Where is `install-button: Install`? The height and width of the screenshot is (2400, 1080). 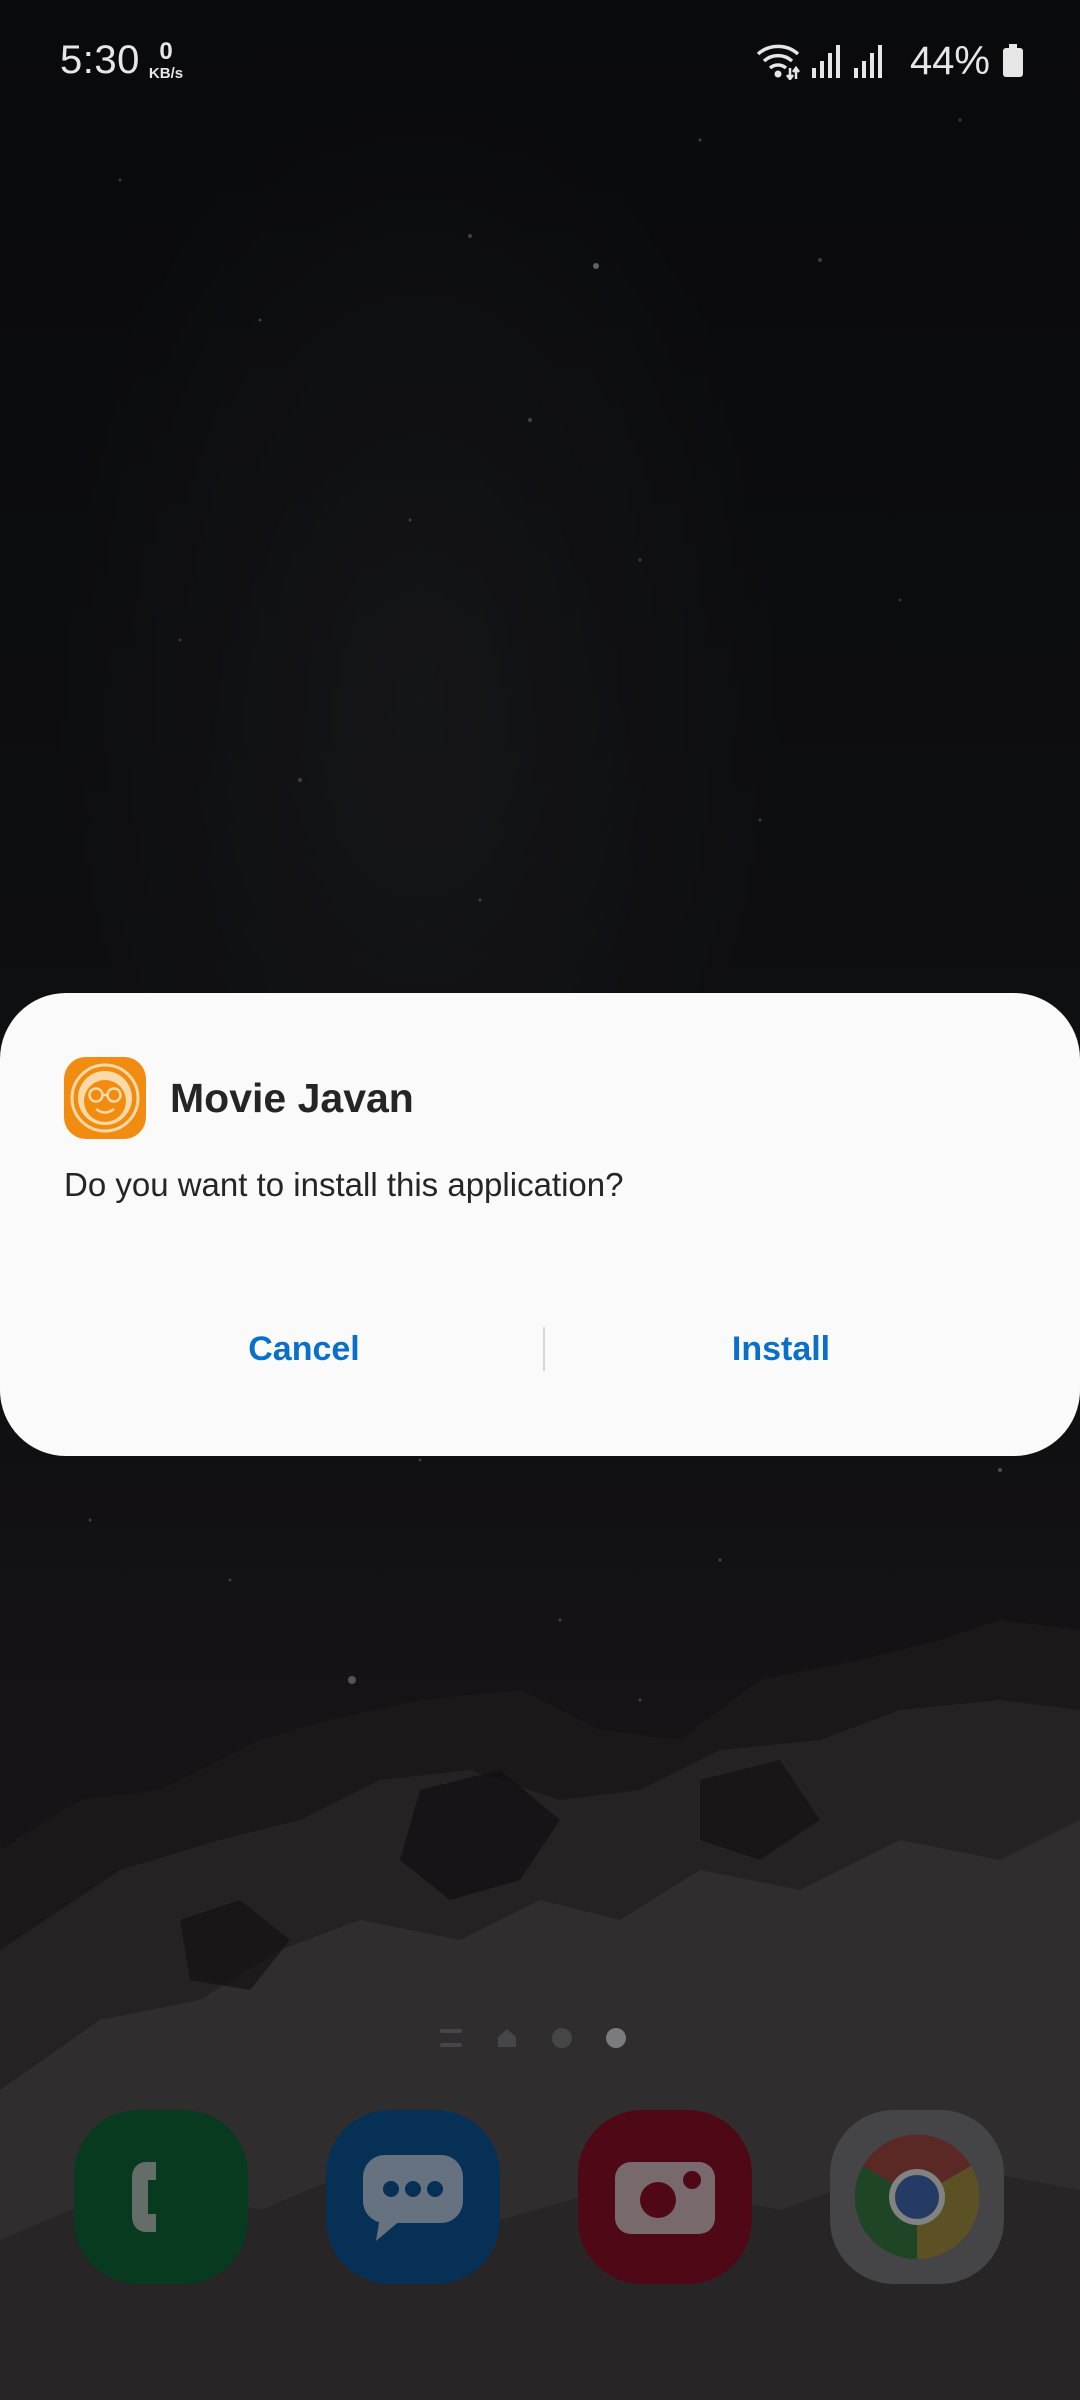
install-button: Install is located at coordinates (781, 1349).